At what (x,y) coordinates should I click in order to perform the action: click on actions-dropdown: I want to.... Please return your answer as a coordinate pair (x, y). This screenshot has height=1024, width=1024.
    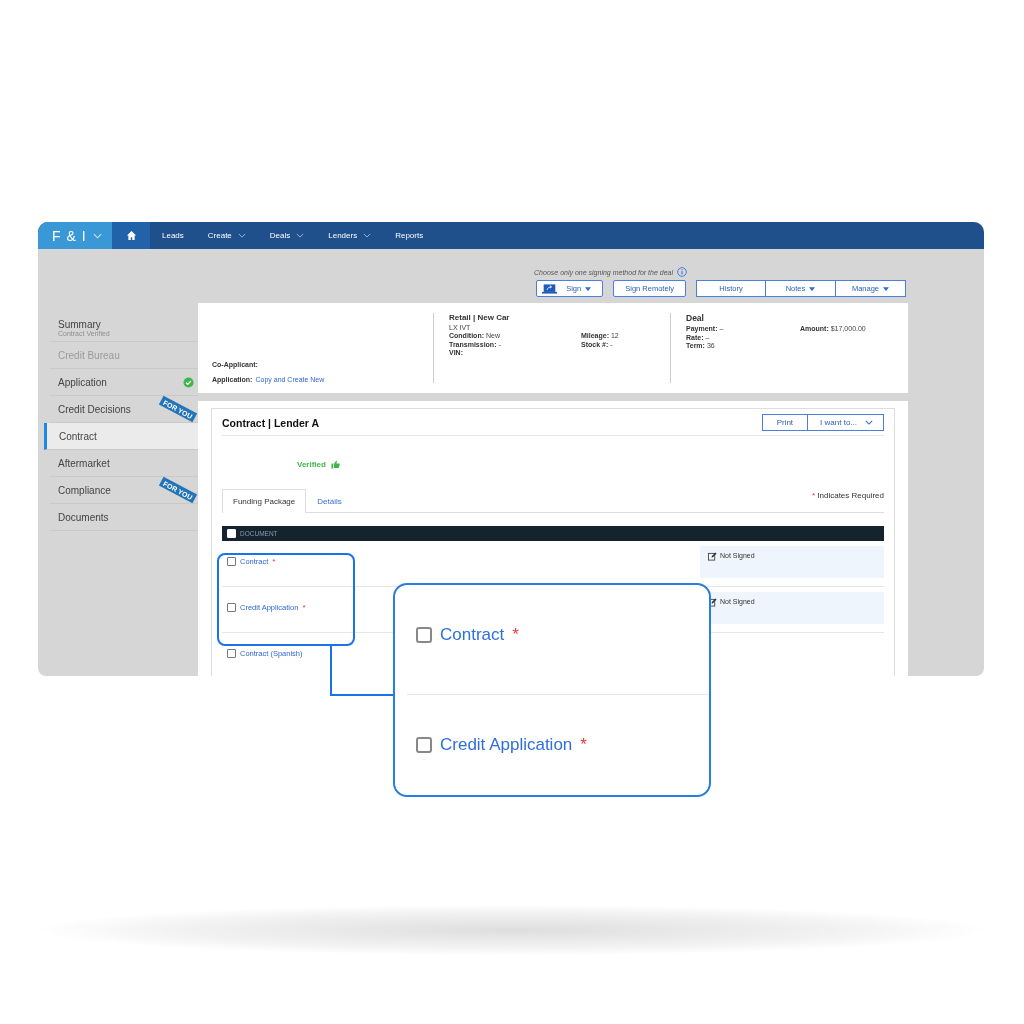
    Looking at the image, I should click on (846, 422).